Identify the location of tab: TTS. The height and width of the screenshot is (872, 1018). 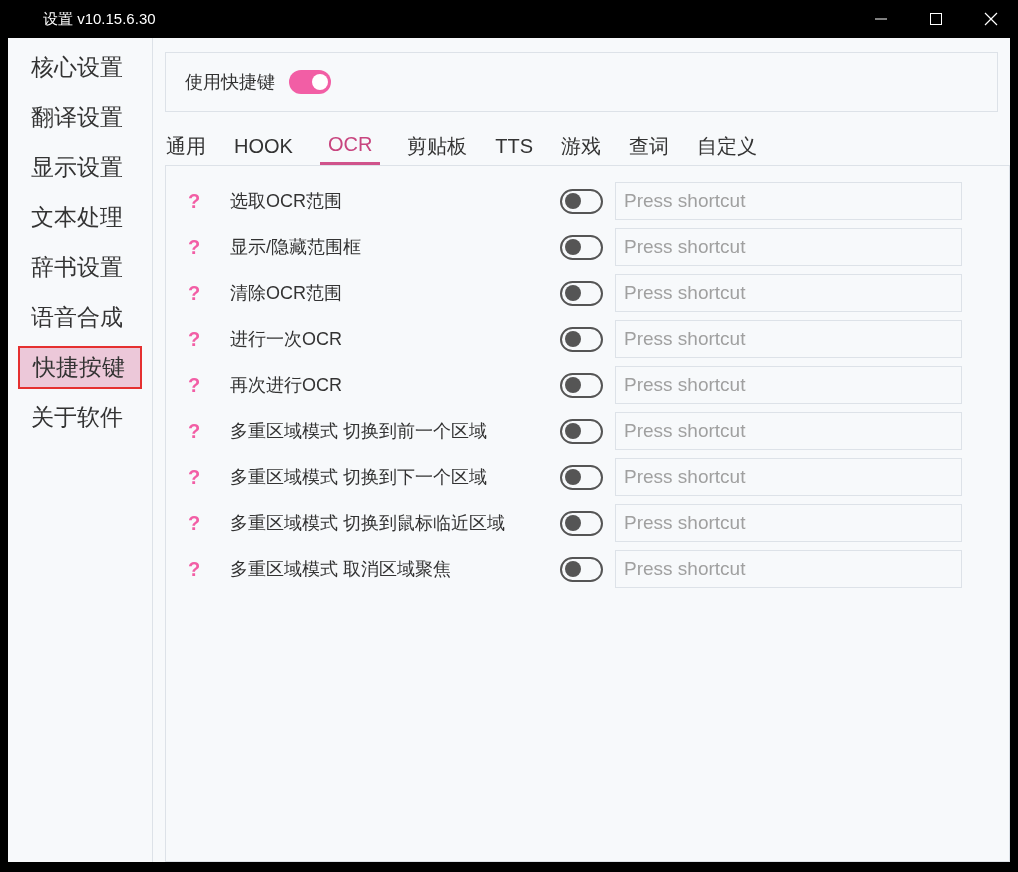
(514, 147).